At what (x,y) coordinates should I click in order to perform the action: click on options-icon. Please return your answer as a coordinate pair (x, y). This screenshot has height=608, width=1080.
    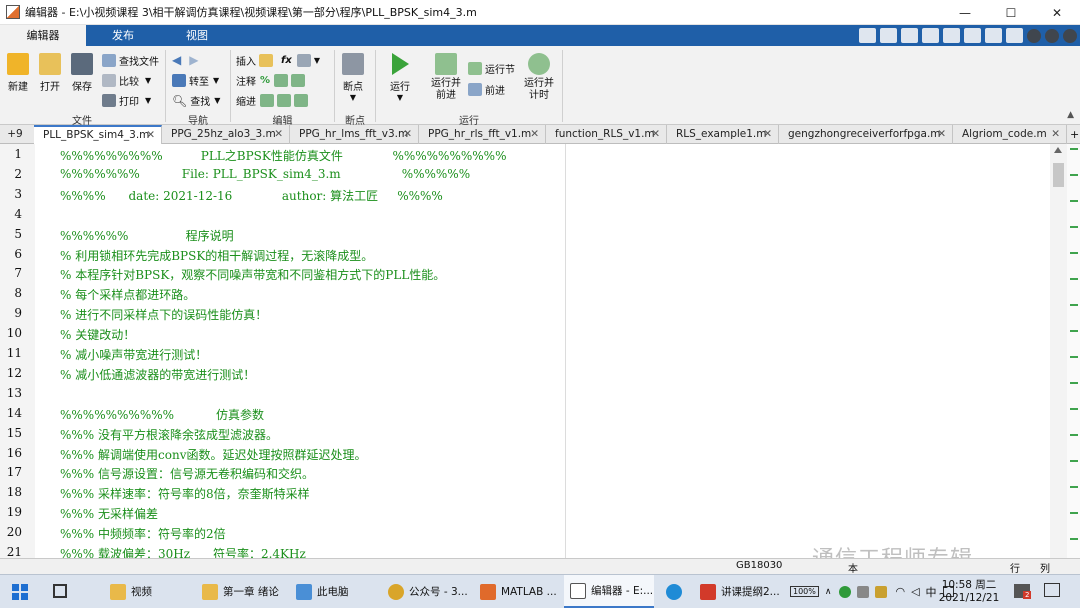
    Looking at the image, I should click on (1070, 35).